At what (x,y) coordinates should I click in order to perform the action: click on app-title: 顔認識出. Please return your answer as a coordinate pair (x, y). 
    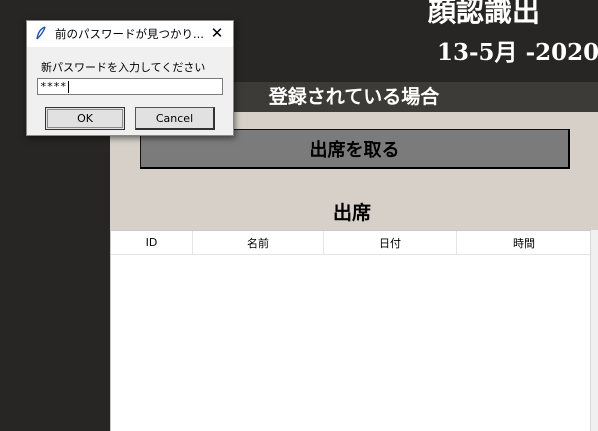
    Looking at the image, I should click on (484, 14).